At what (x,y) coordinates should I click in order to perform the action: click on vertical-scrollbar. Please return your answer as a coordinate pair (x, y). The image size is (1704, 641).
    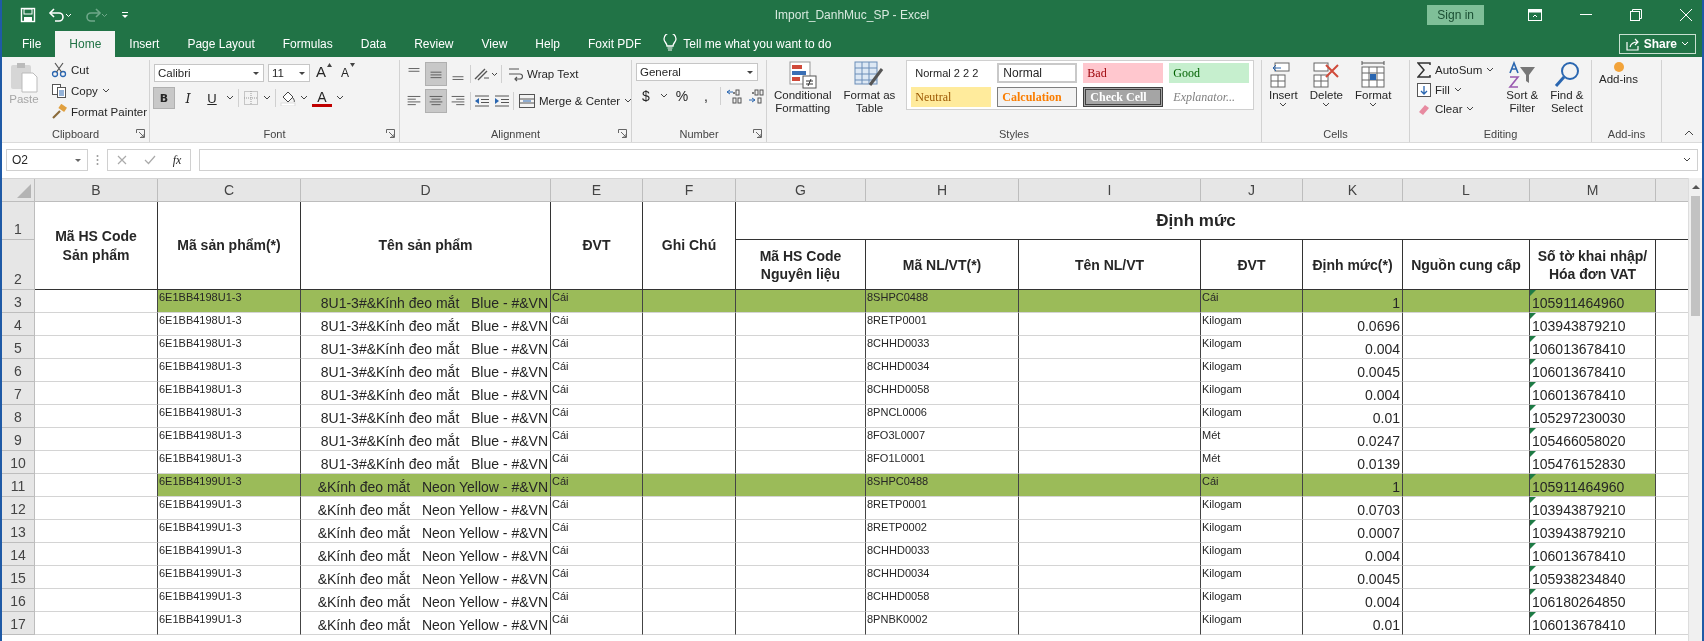
    Looking at the image, I should click on (1695, 409).